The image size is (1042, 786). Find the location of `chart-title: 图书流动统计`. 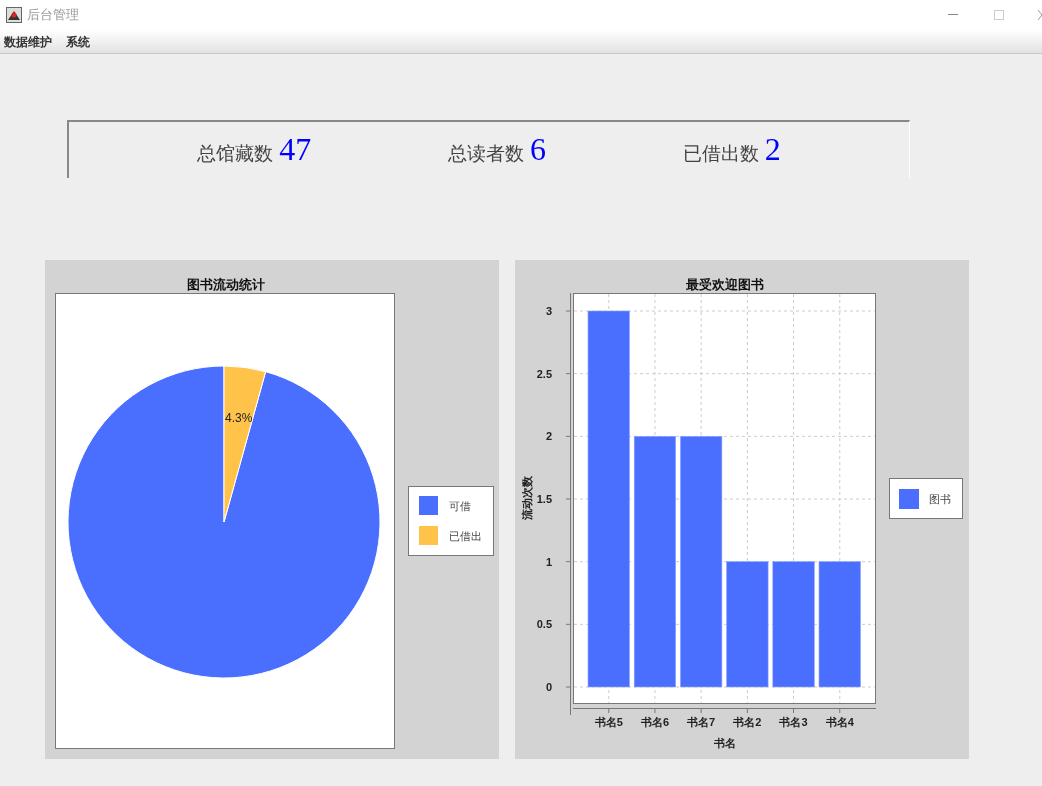

chart-title: 图书流动统计 is located at coordinates (226, 284).